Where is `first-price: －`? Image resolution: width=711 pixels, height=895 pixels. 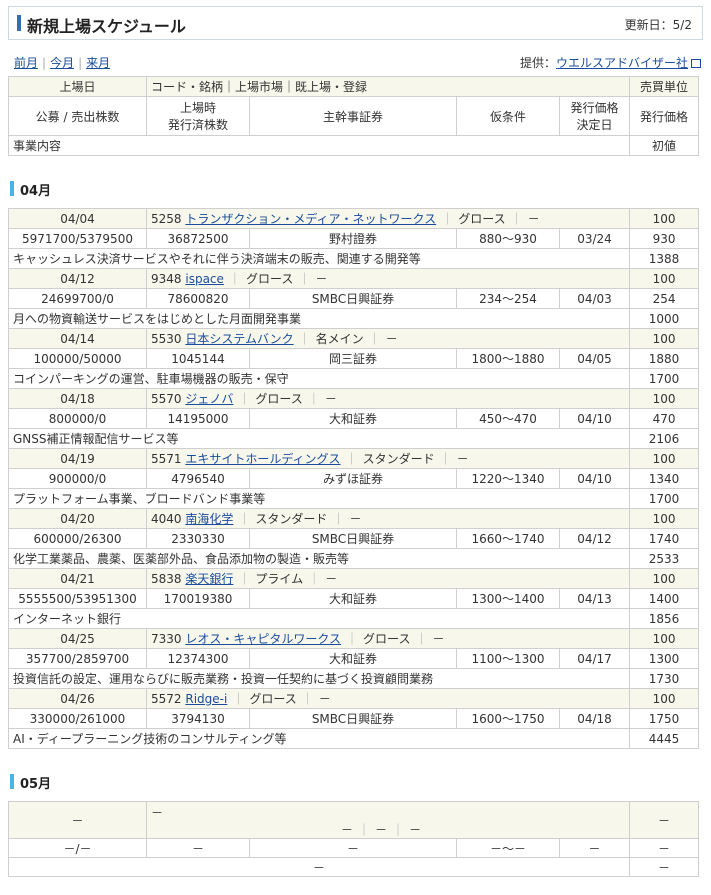 first-price: － is located at coordinates (664, 867).